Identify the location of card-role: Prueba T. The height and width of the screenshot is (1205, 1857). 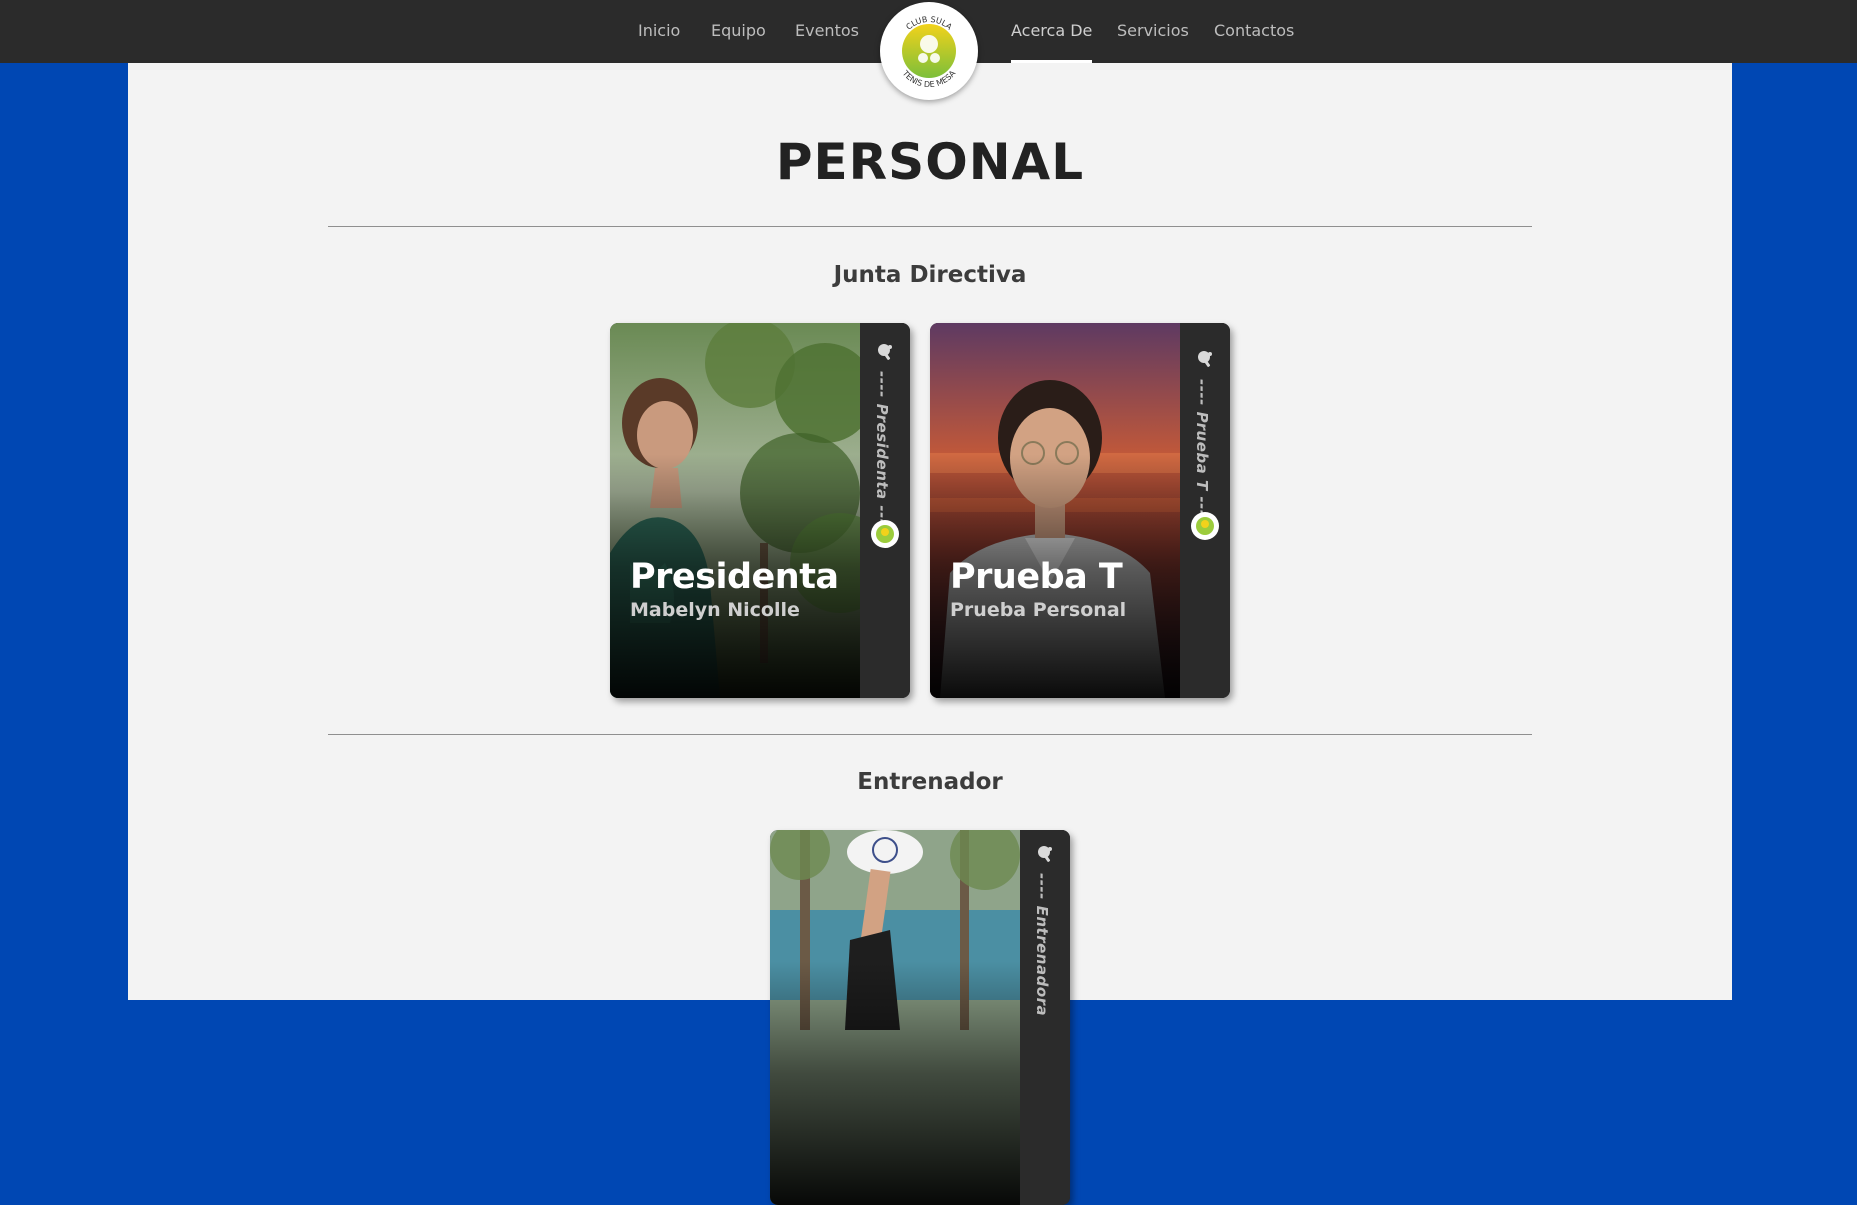
(1036, 577).